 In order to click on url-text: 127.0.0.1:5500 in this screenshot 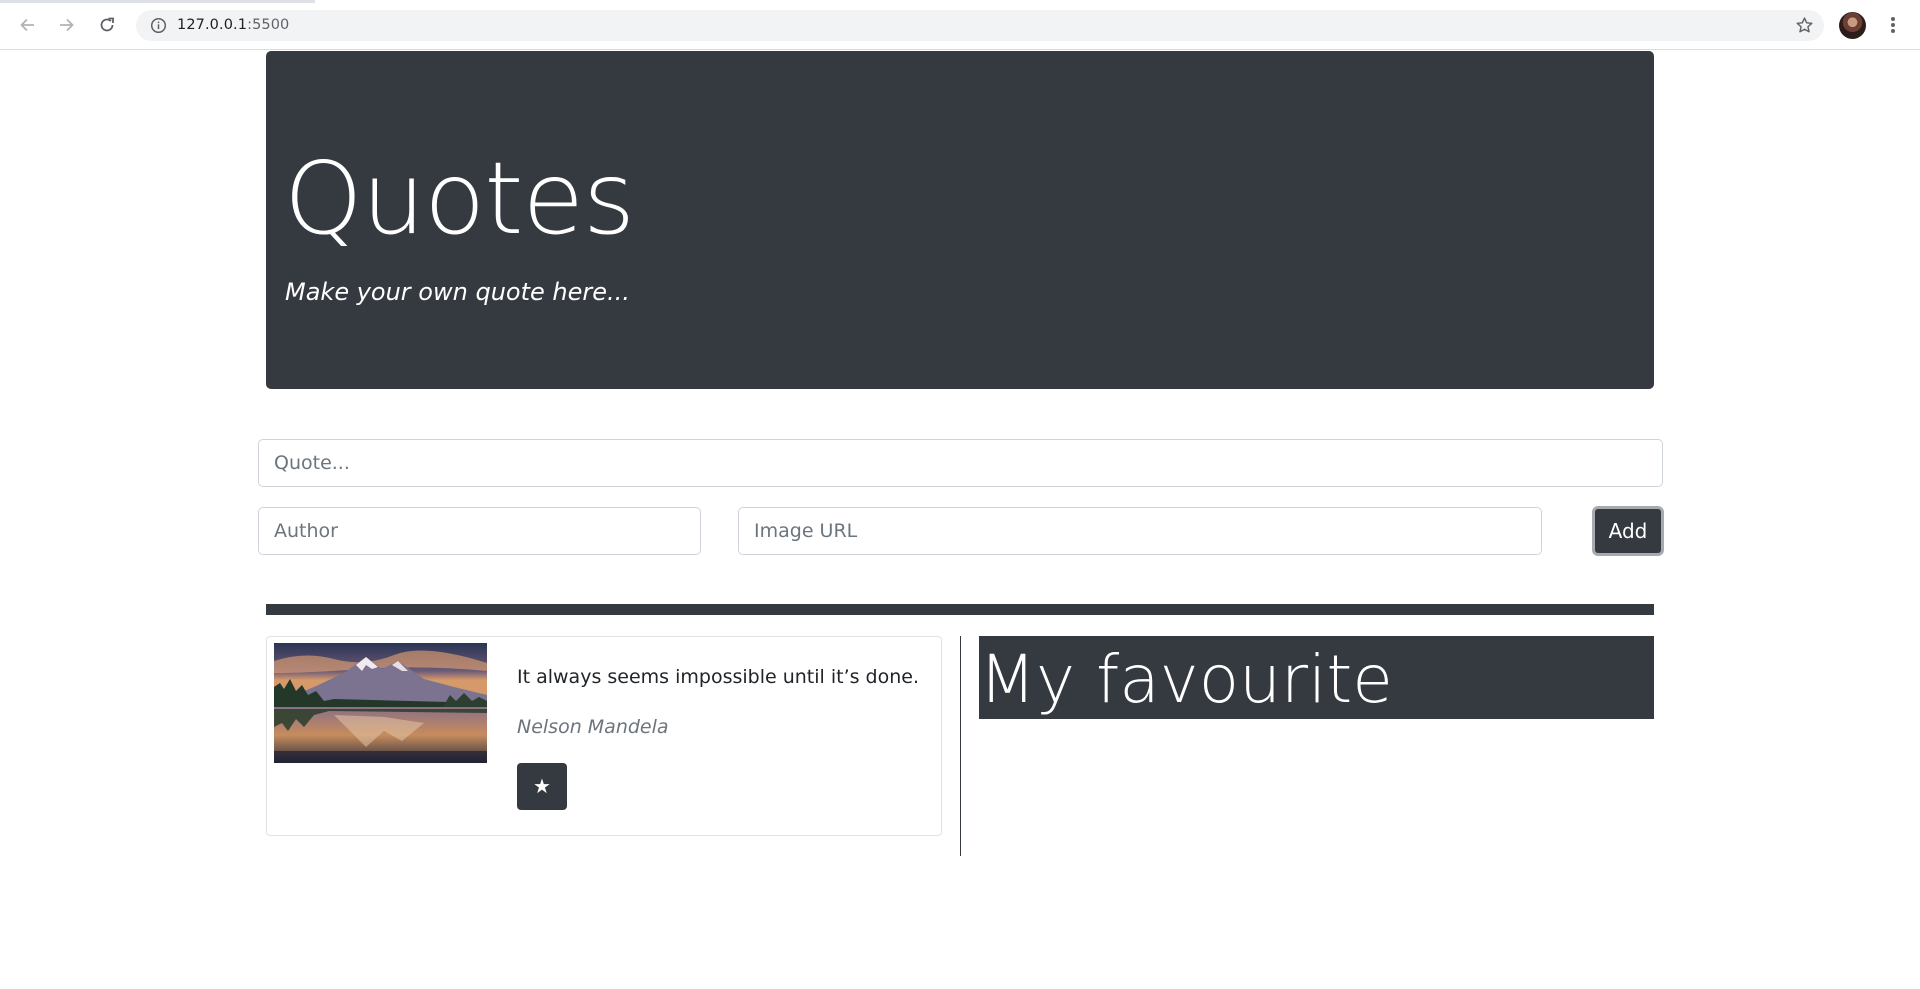, I will do `click(233, 25)`.